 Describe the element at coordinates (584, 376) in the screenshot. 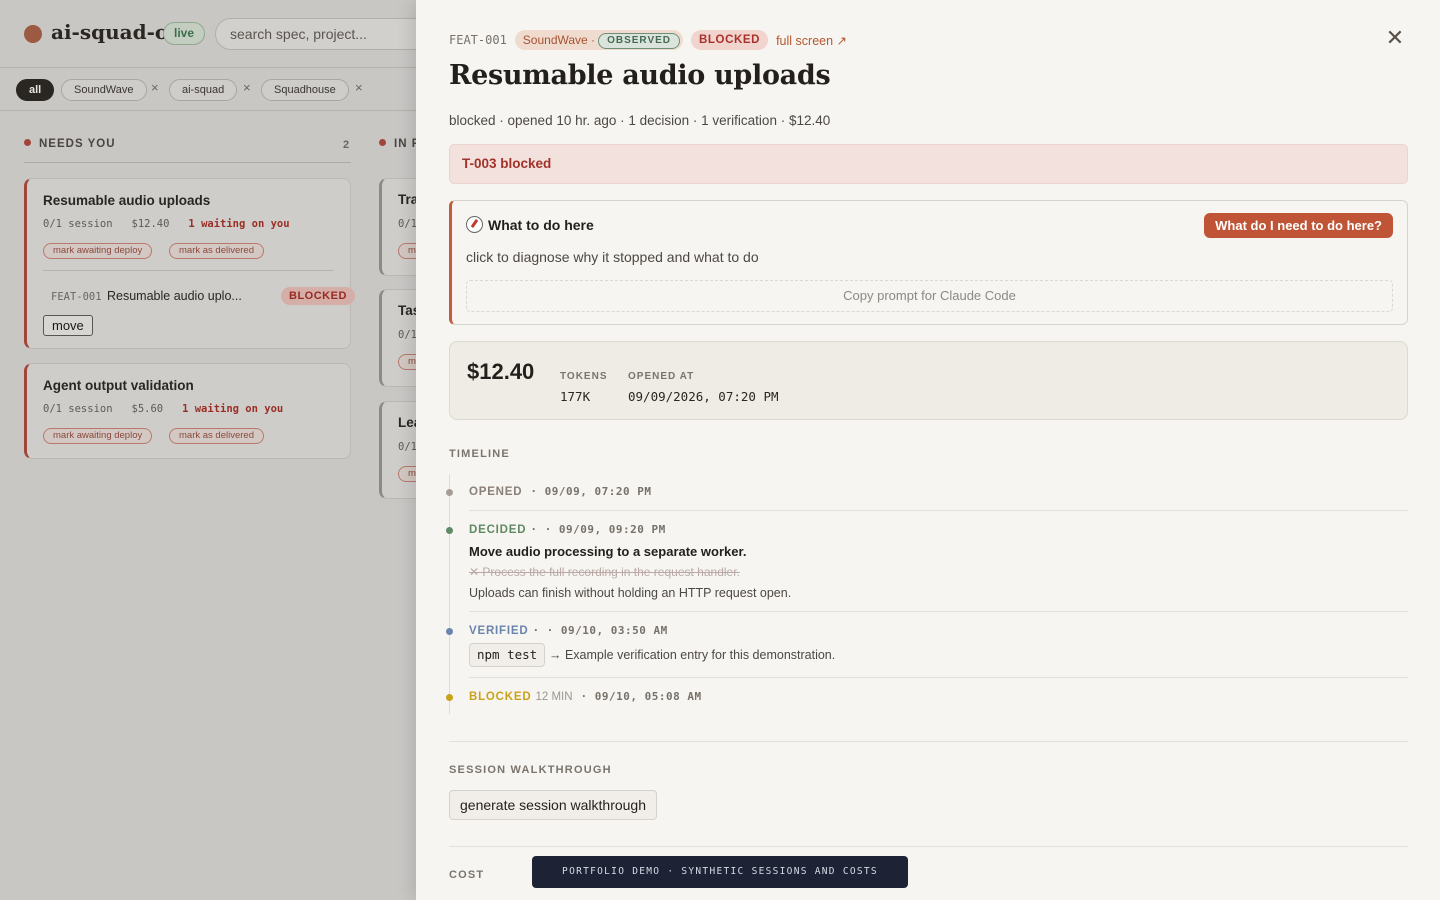

I see `stat-tokens-label: TOKENS` at that location.